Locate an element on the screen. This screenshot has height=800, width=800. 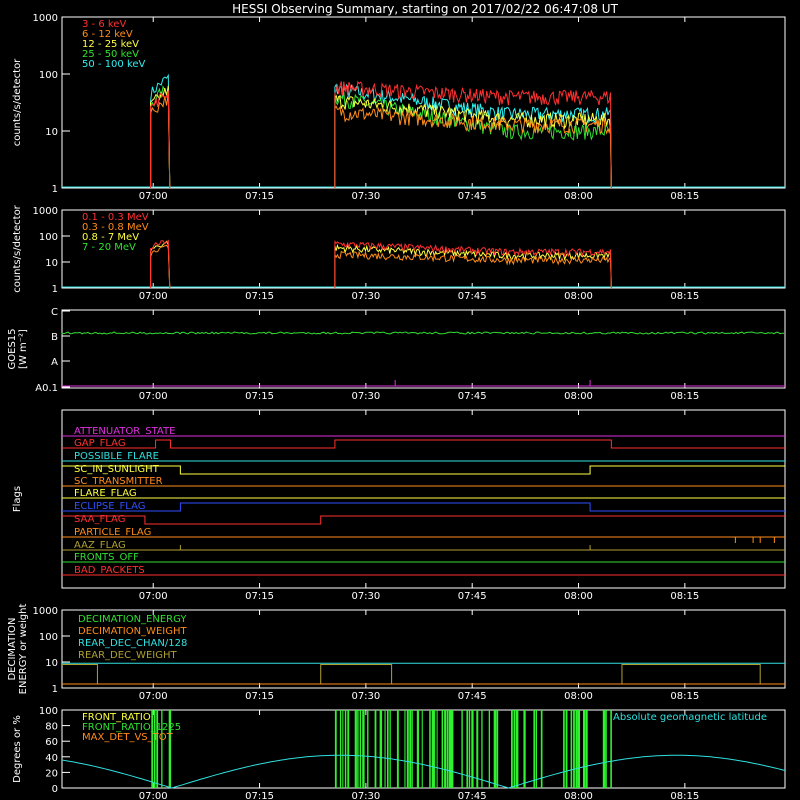
y-tick-label: 0 is located at coordinates (55, 789).